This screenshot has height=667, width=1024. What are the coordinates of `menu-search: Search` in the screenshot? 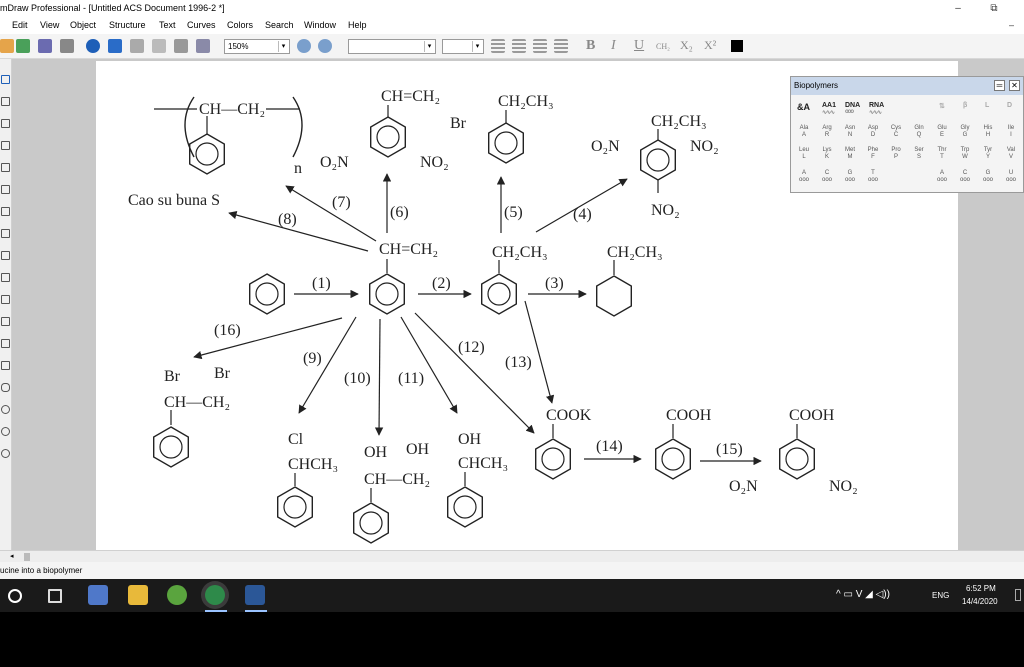 It's located at (279, 25).